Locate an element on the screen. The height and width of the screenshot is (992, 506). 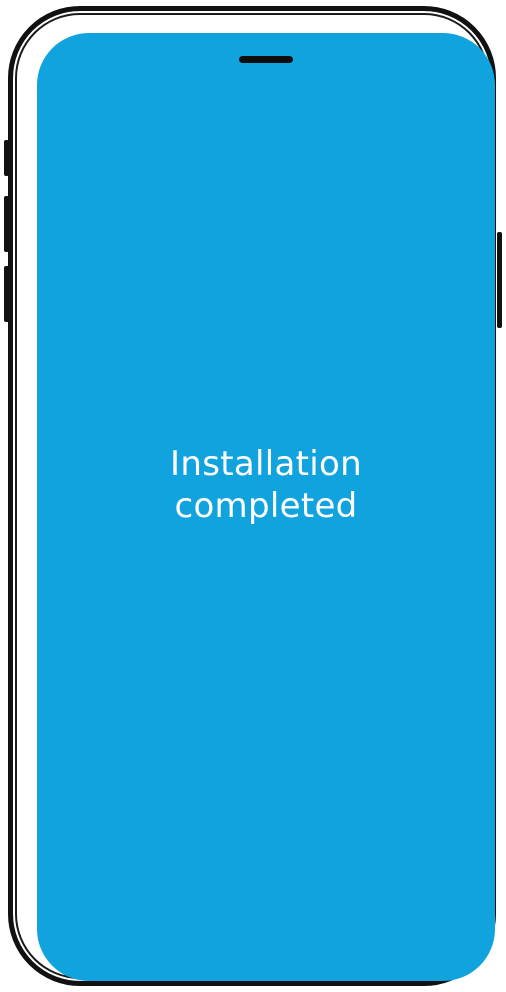
power-button is located at coordinates (499, 280).